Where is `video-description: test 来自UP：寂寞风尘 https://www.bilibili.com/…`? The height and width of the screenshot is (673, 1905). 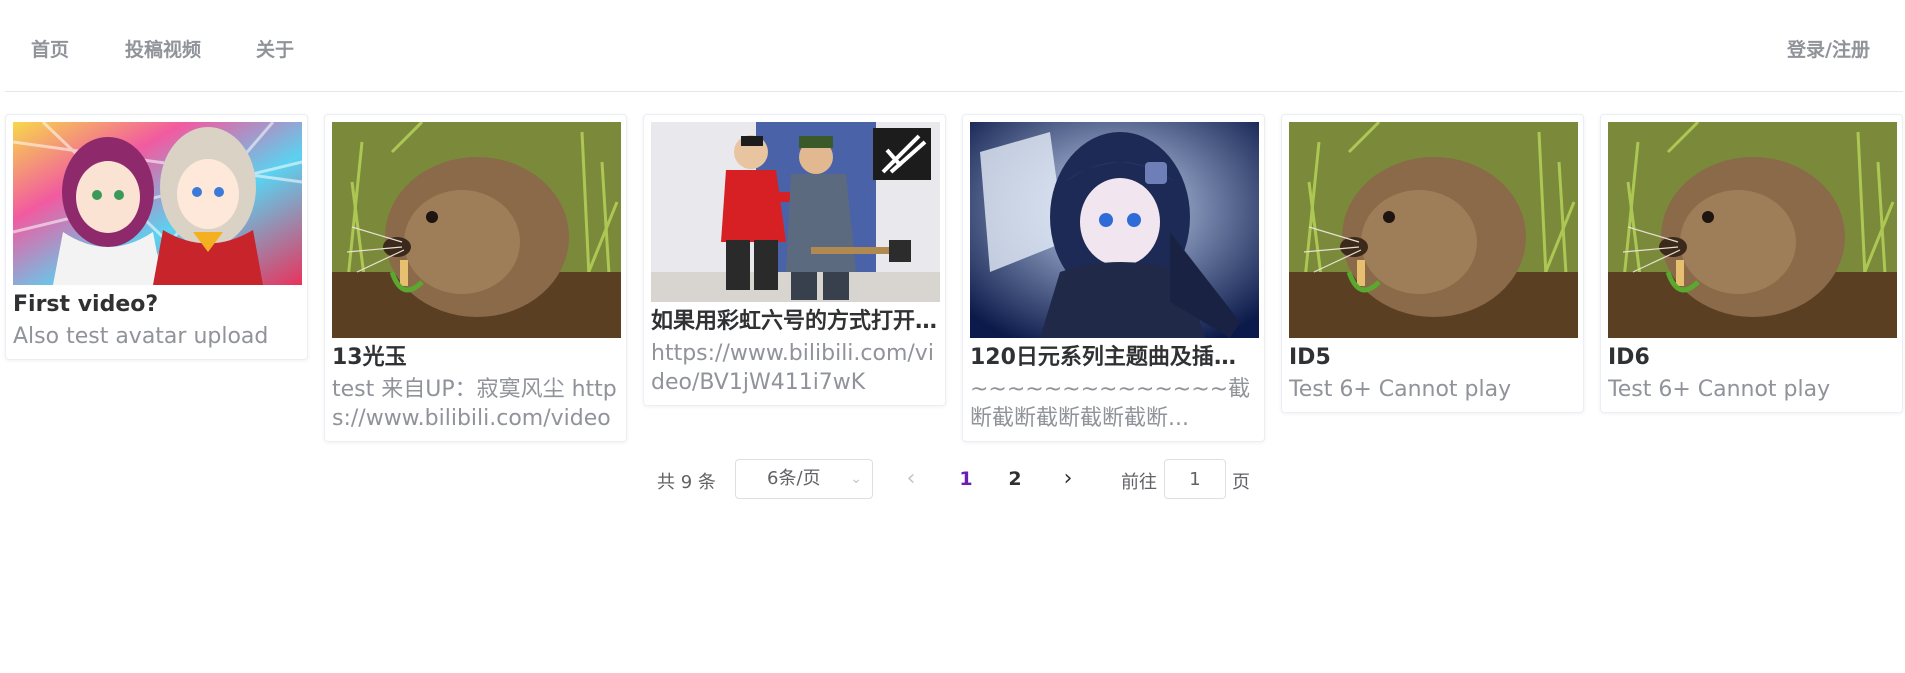 video-description: test 来自UP：寂寞风尘 https://www.bilibili.com/… is located at coordinates (474, 404).